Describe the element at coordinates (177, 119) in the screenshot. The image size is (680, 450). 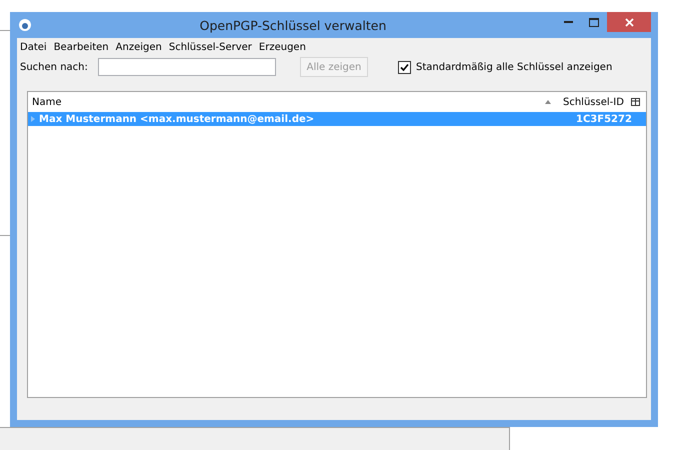
I see `table-cell-text: Max Mustermann <max.mustermann@email.de>` at that location.